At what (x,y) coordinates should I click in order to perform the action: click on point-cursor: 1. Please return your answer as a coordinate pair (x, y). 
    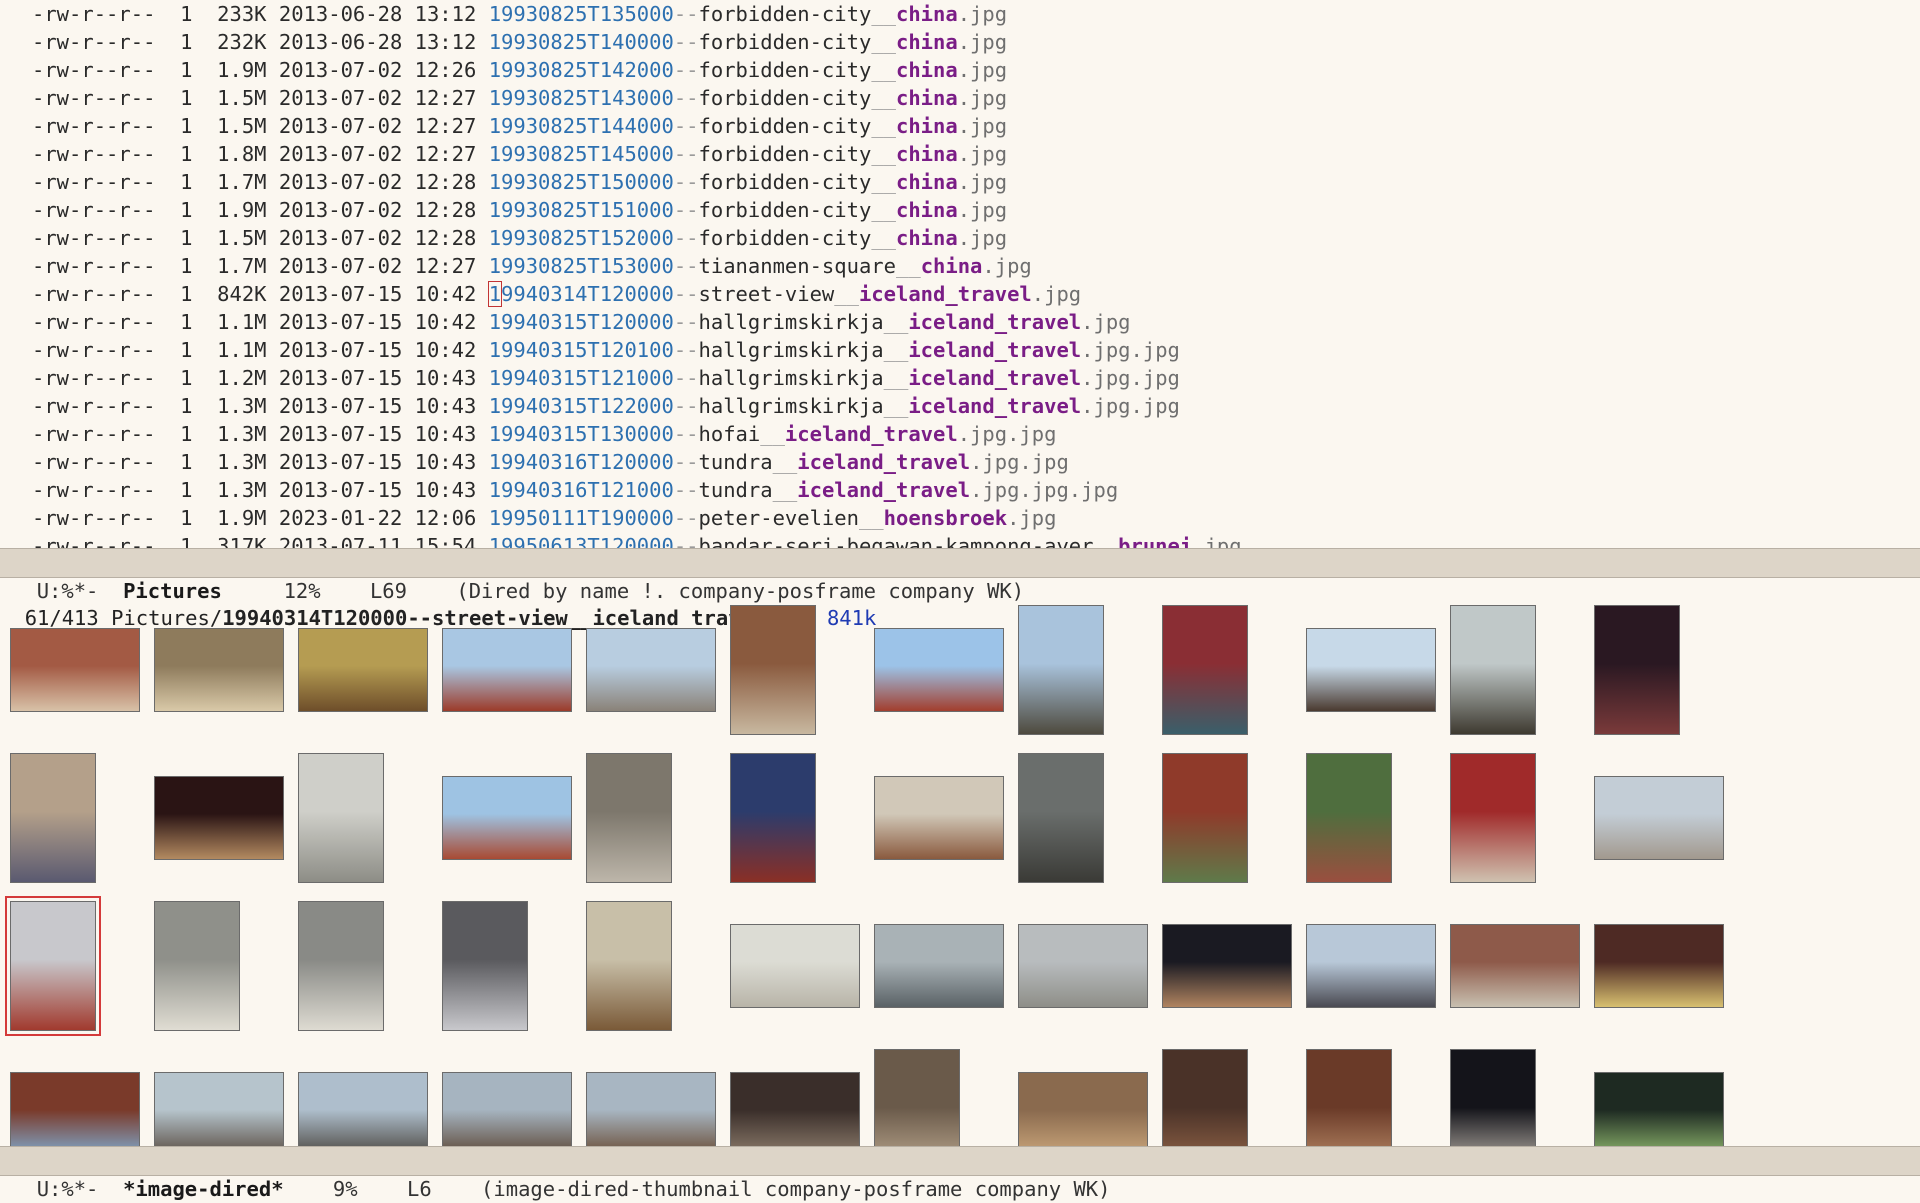
    Looking at the image, I should click on (495, 294).